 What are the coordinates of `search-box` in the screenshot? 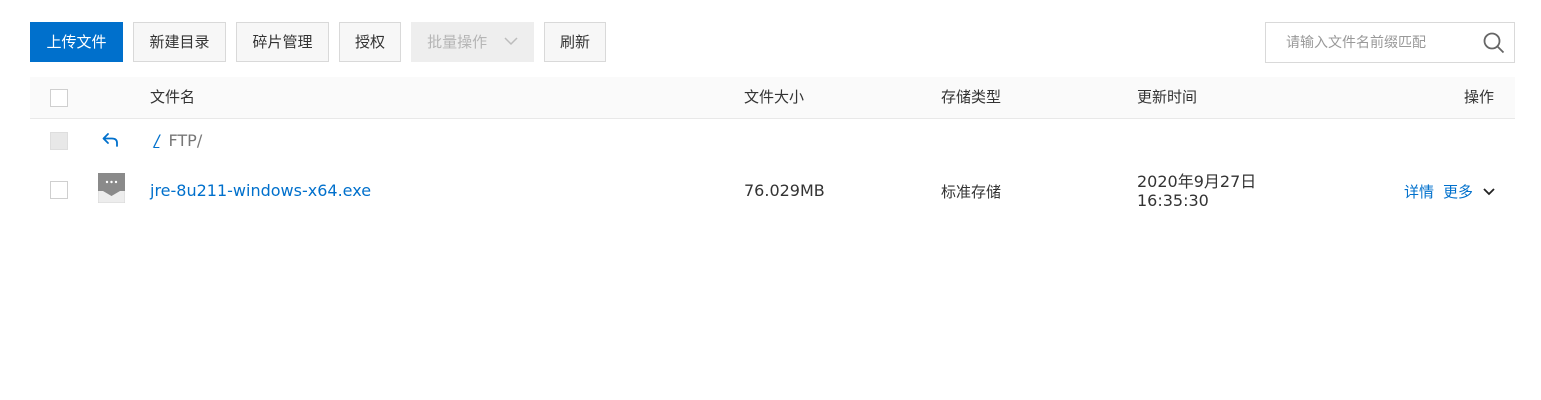 It's located at (1390, 42).